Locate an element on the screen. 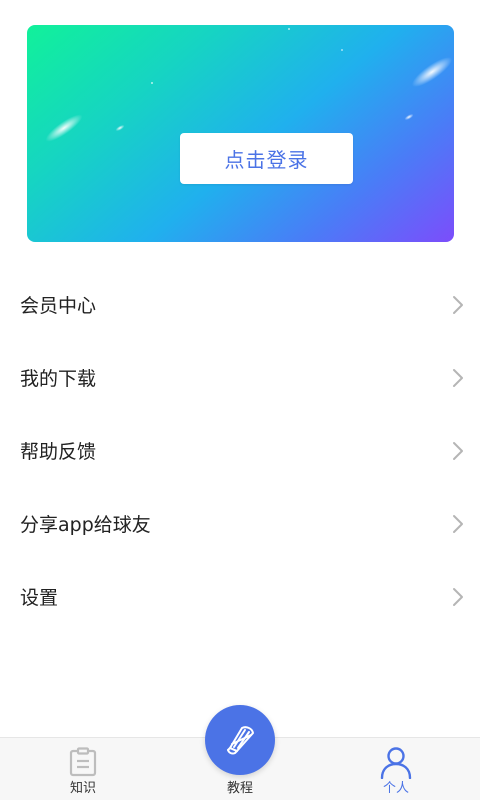  menu-item-member-center: 会员中心 is located at coordinates (240, 304).